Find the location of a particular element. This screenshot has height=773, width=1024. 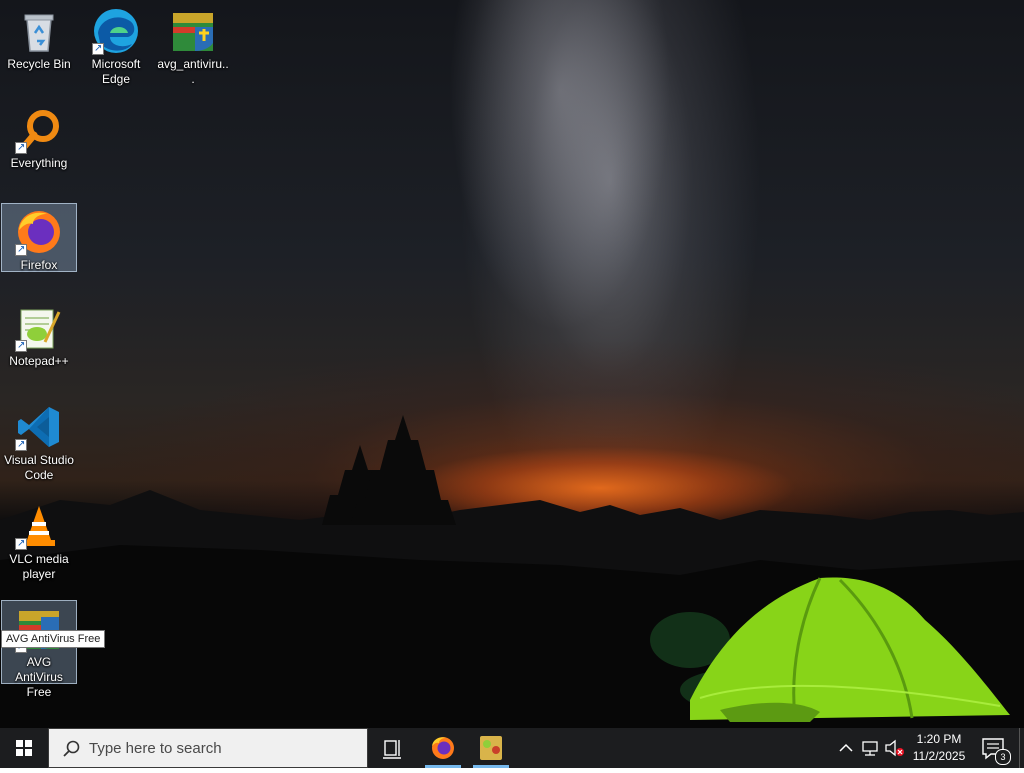

volume-muted-icon is located at coordinates (894, 748).